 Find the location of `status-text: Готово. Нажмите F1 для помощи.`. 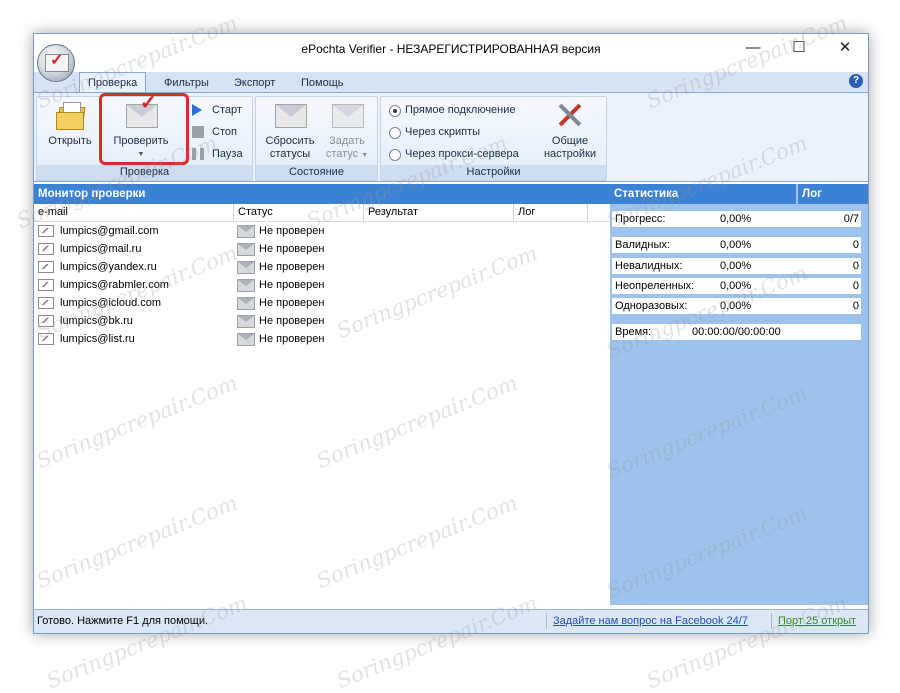

status-text: Готово. Нажмите F1 для помощи. is located at coordinates (123, 621).